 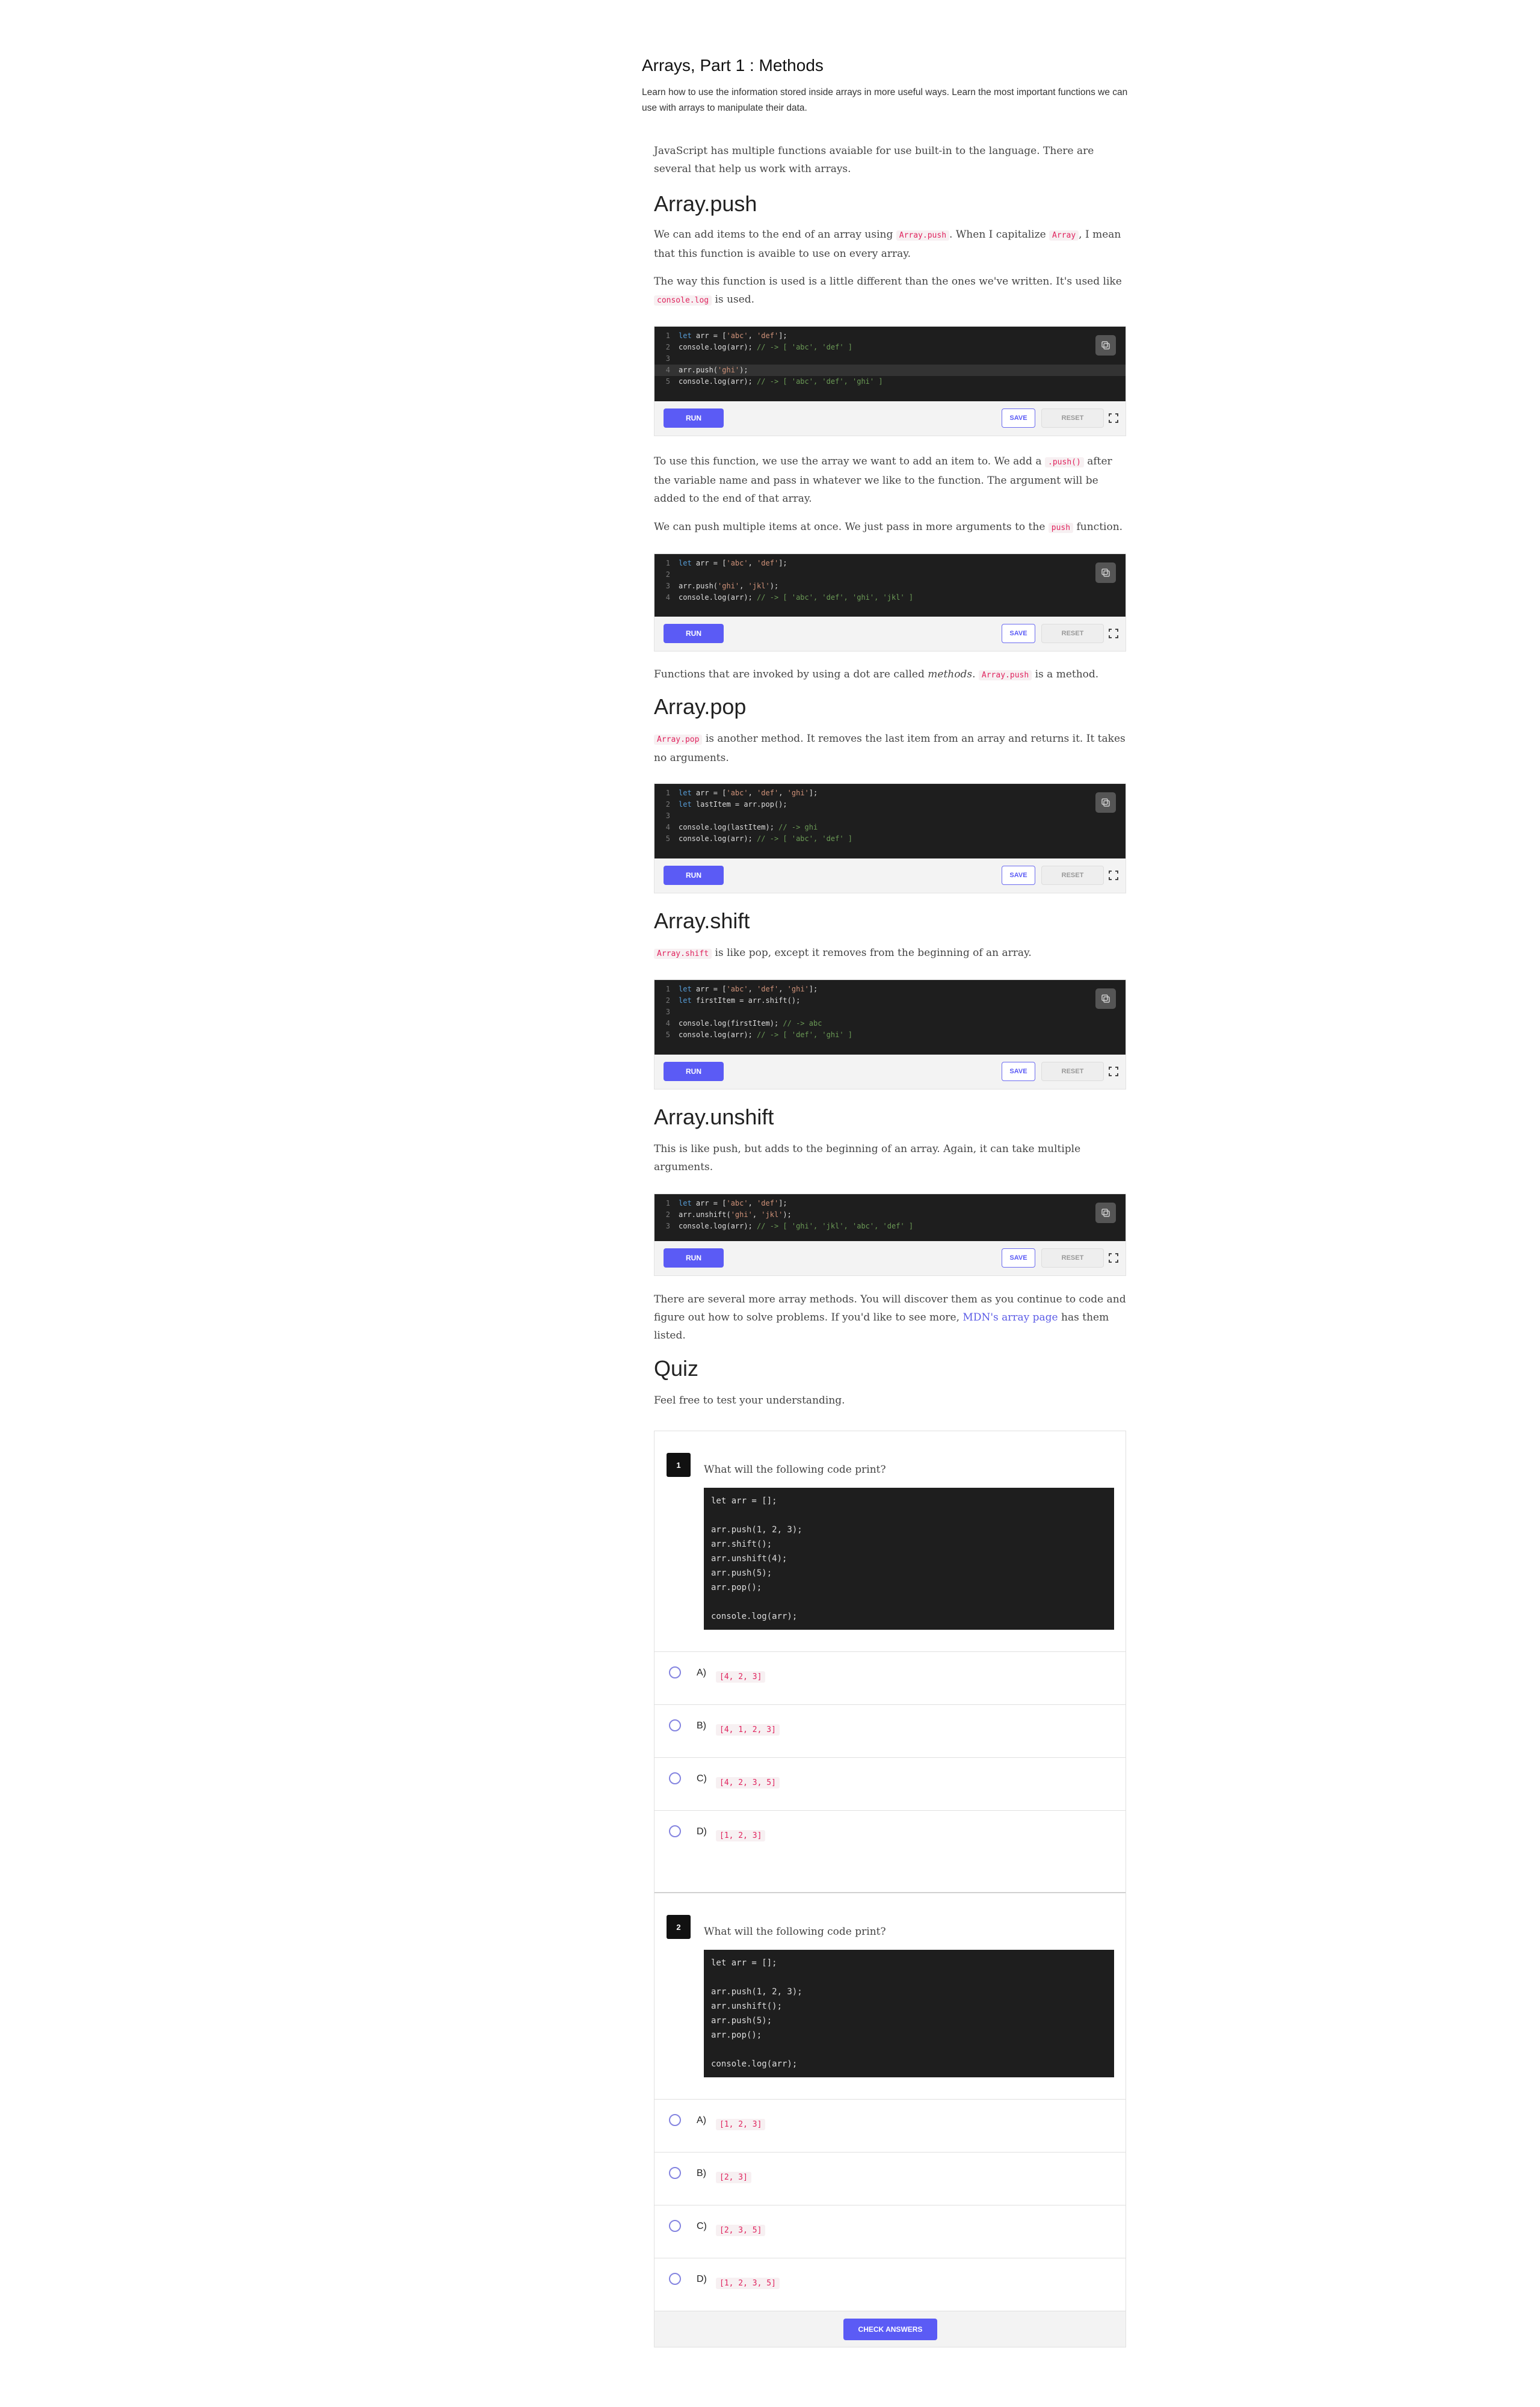 I want to click on question-number: 2, so click(x=679, y=1927).